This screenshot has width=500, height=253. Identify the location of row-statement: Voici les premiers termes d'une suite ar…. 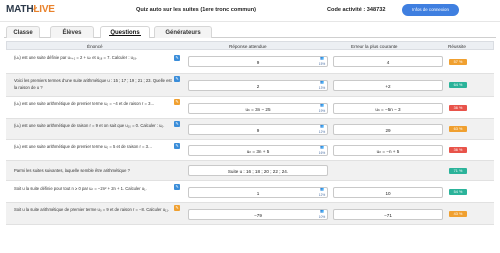
(93, 84).